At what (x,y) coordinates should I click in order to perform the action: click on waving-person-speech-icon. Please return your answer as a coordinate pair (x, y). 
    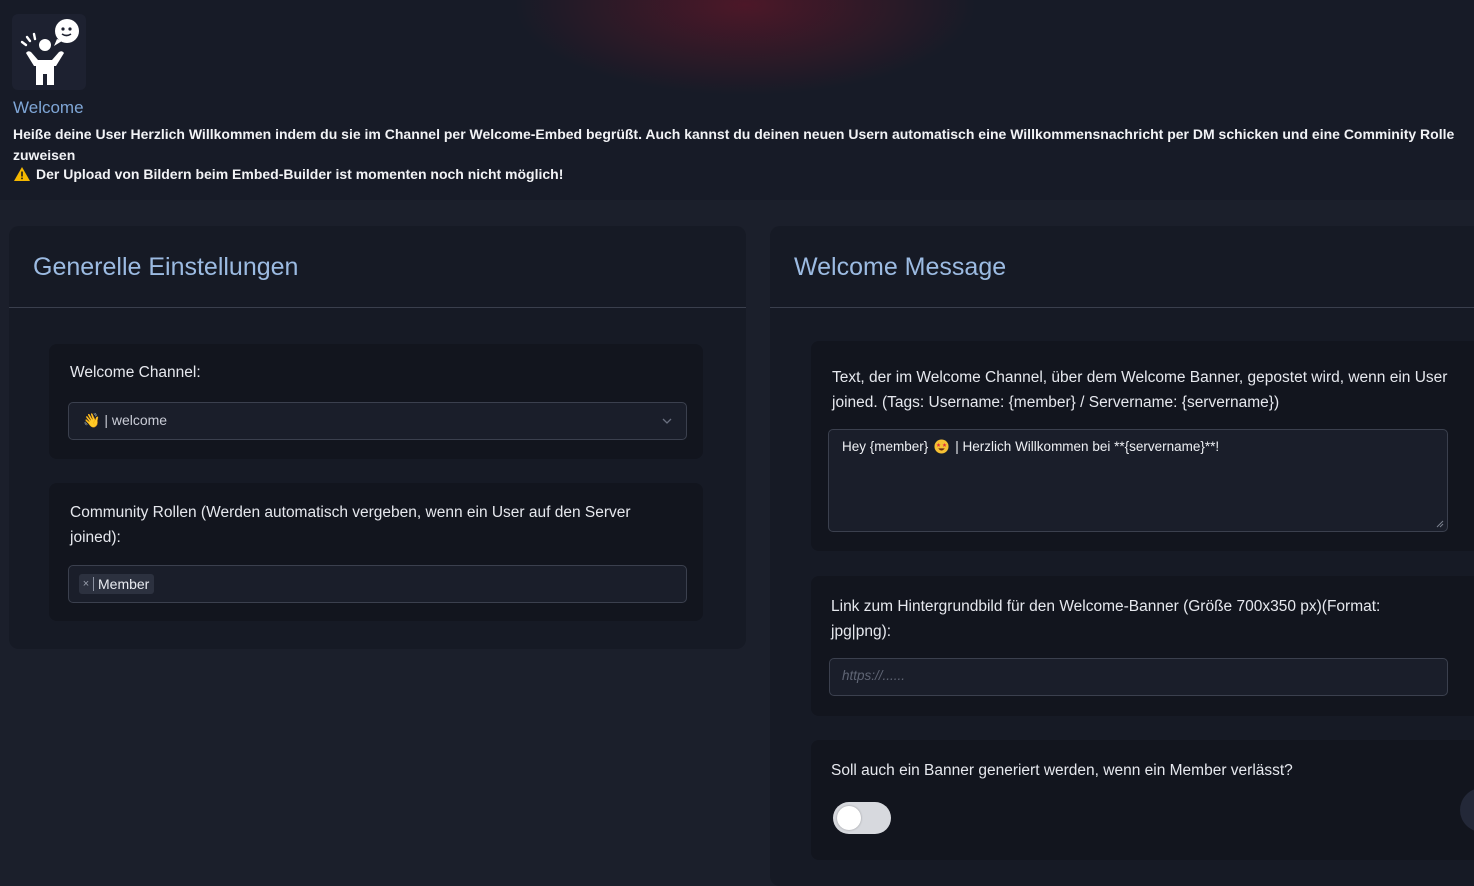
    Looking at the image, I should click on (49, 52).